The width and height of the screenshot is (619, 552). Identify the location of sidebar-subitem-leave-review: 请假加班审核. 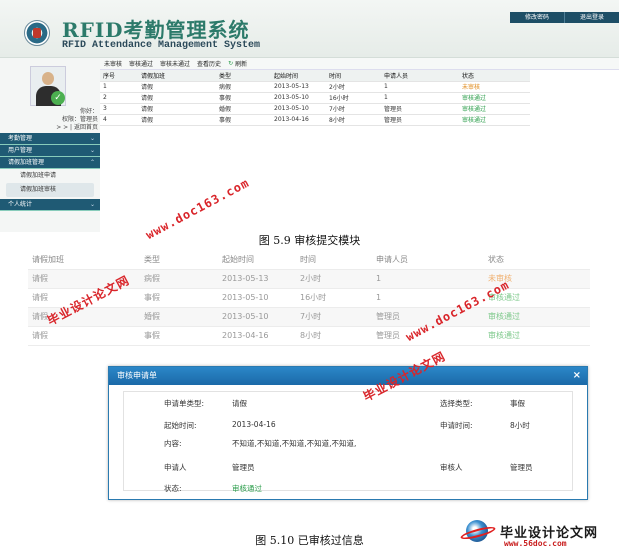
(50, 190).